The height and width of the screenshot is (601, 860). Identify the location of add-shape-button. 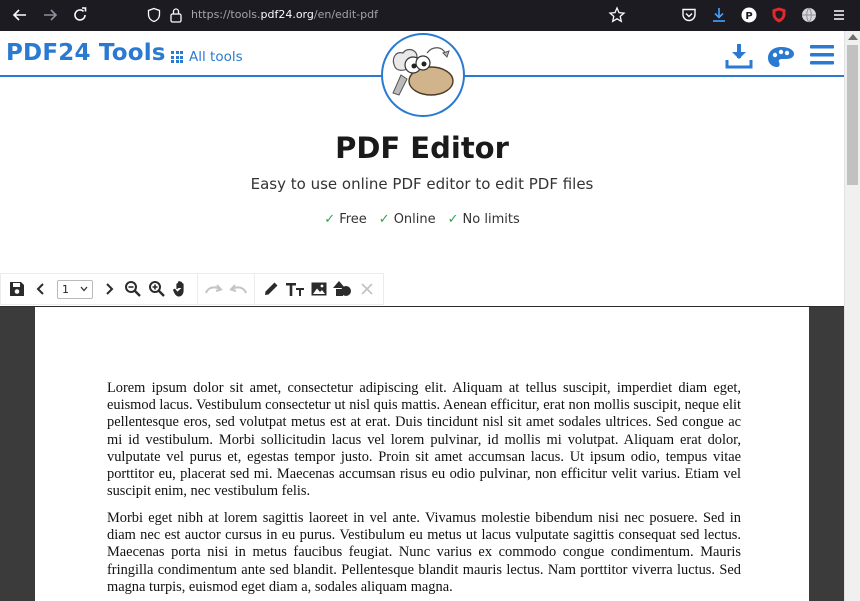
(343, 289).